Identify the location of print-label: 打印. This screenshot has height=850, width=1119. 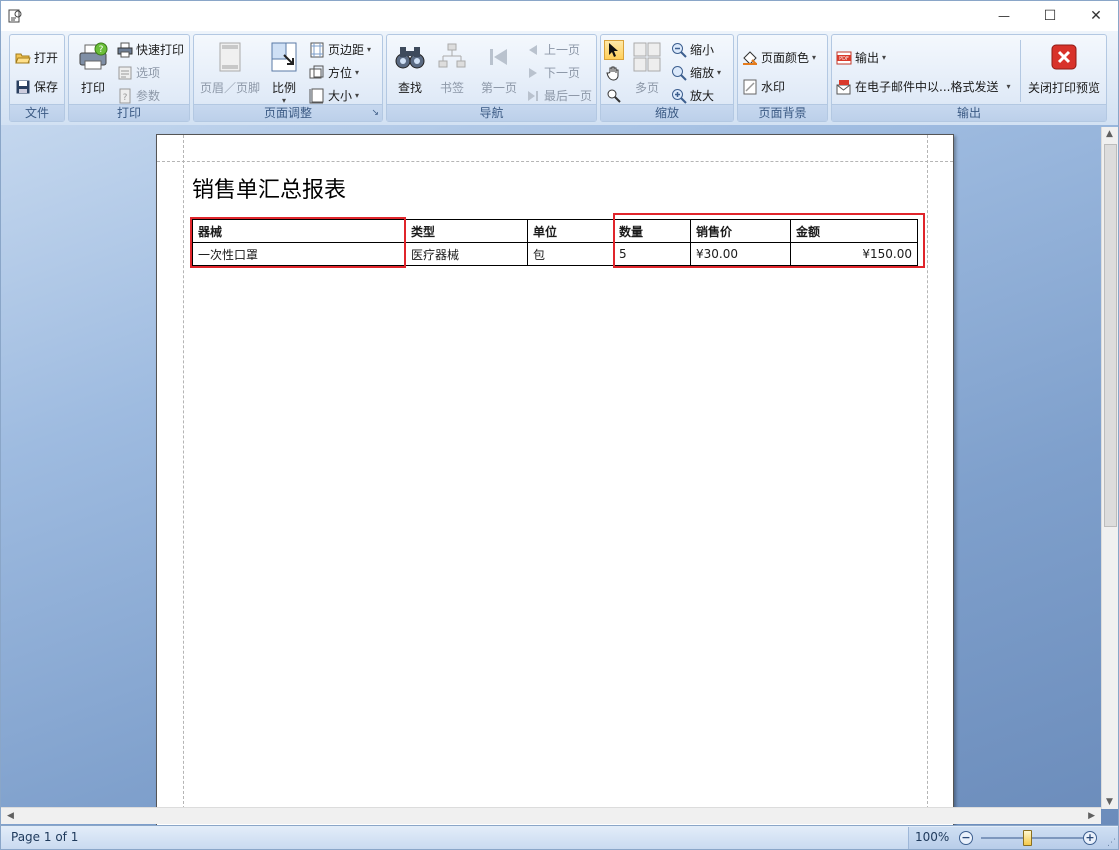
(92, 88).